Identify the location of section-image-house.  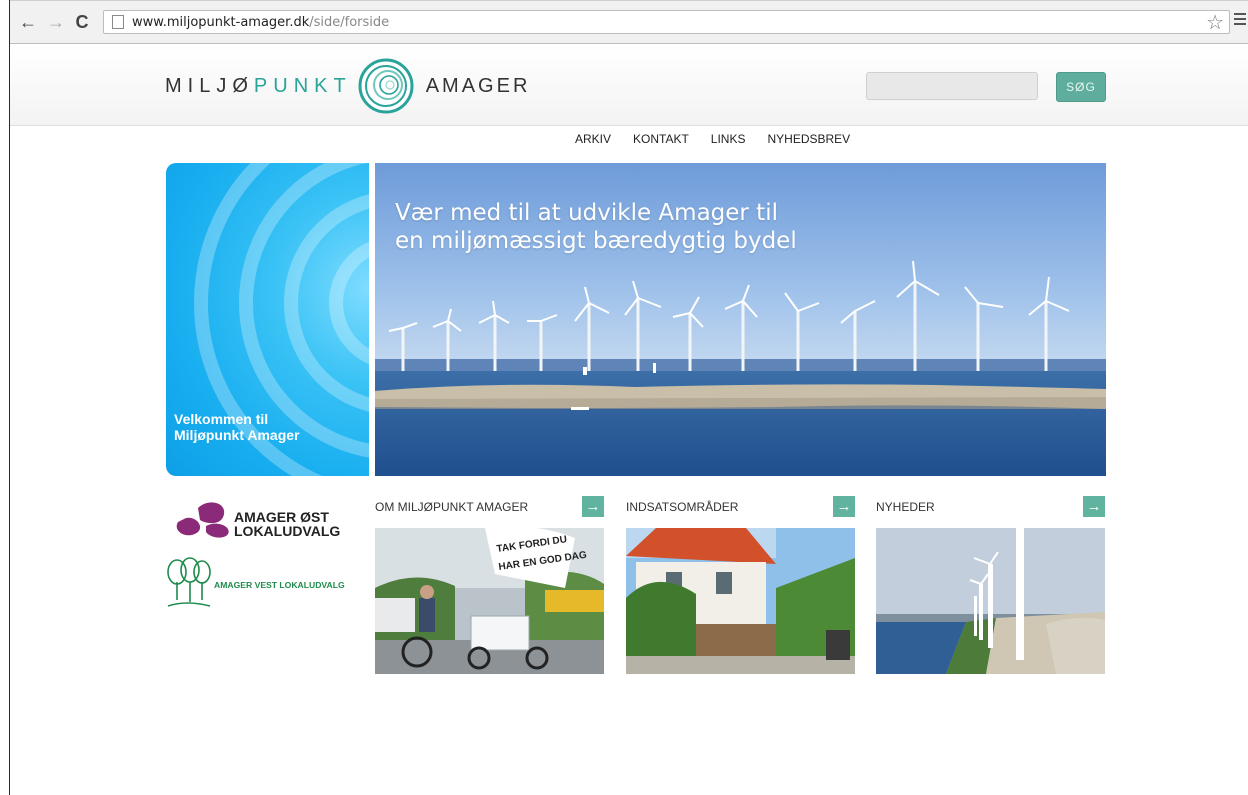
(740, 601).